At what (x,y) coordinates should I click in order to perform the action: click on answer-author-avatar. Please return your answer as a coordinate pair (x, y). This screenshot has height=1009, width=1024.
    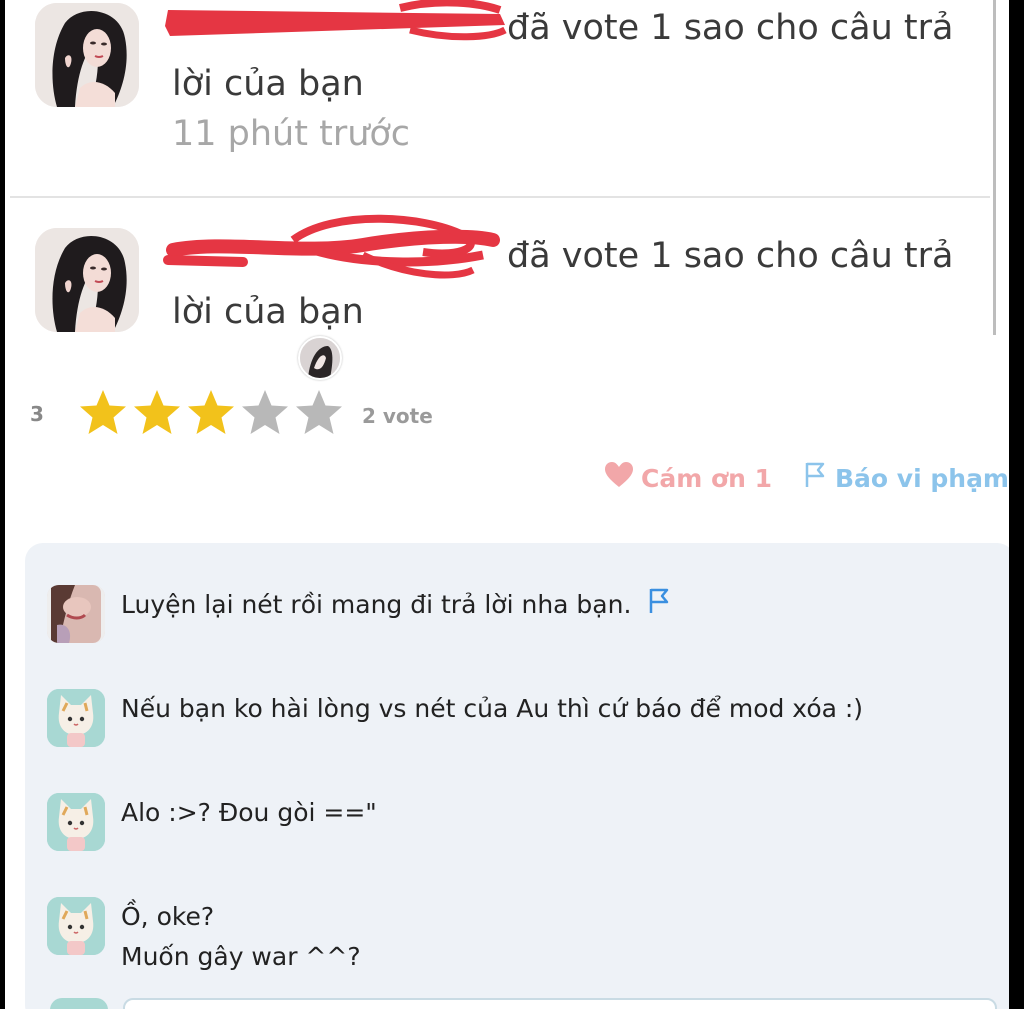
    Looking at the image, I should click on (320, 358).